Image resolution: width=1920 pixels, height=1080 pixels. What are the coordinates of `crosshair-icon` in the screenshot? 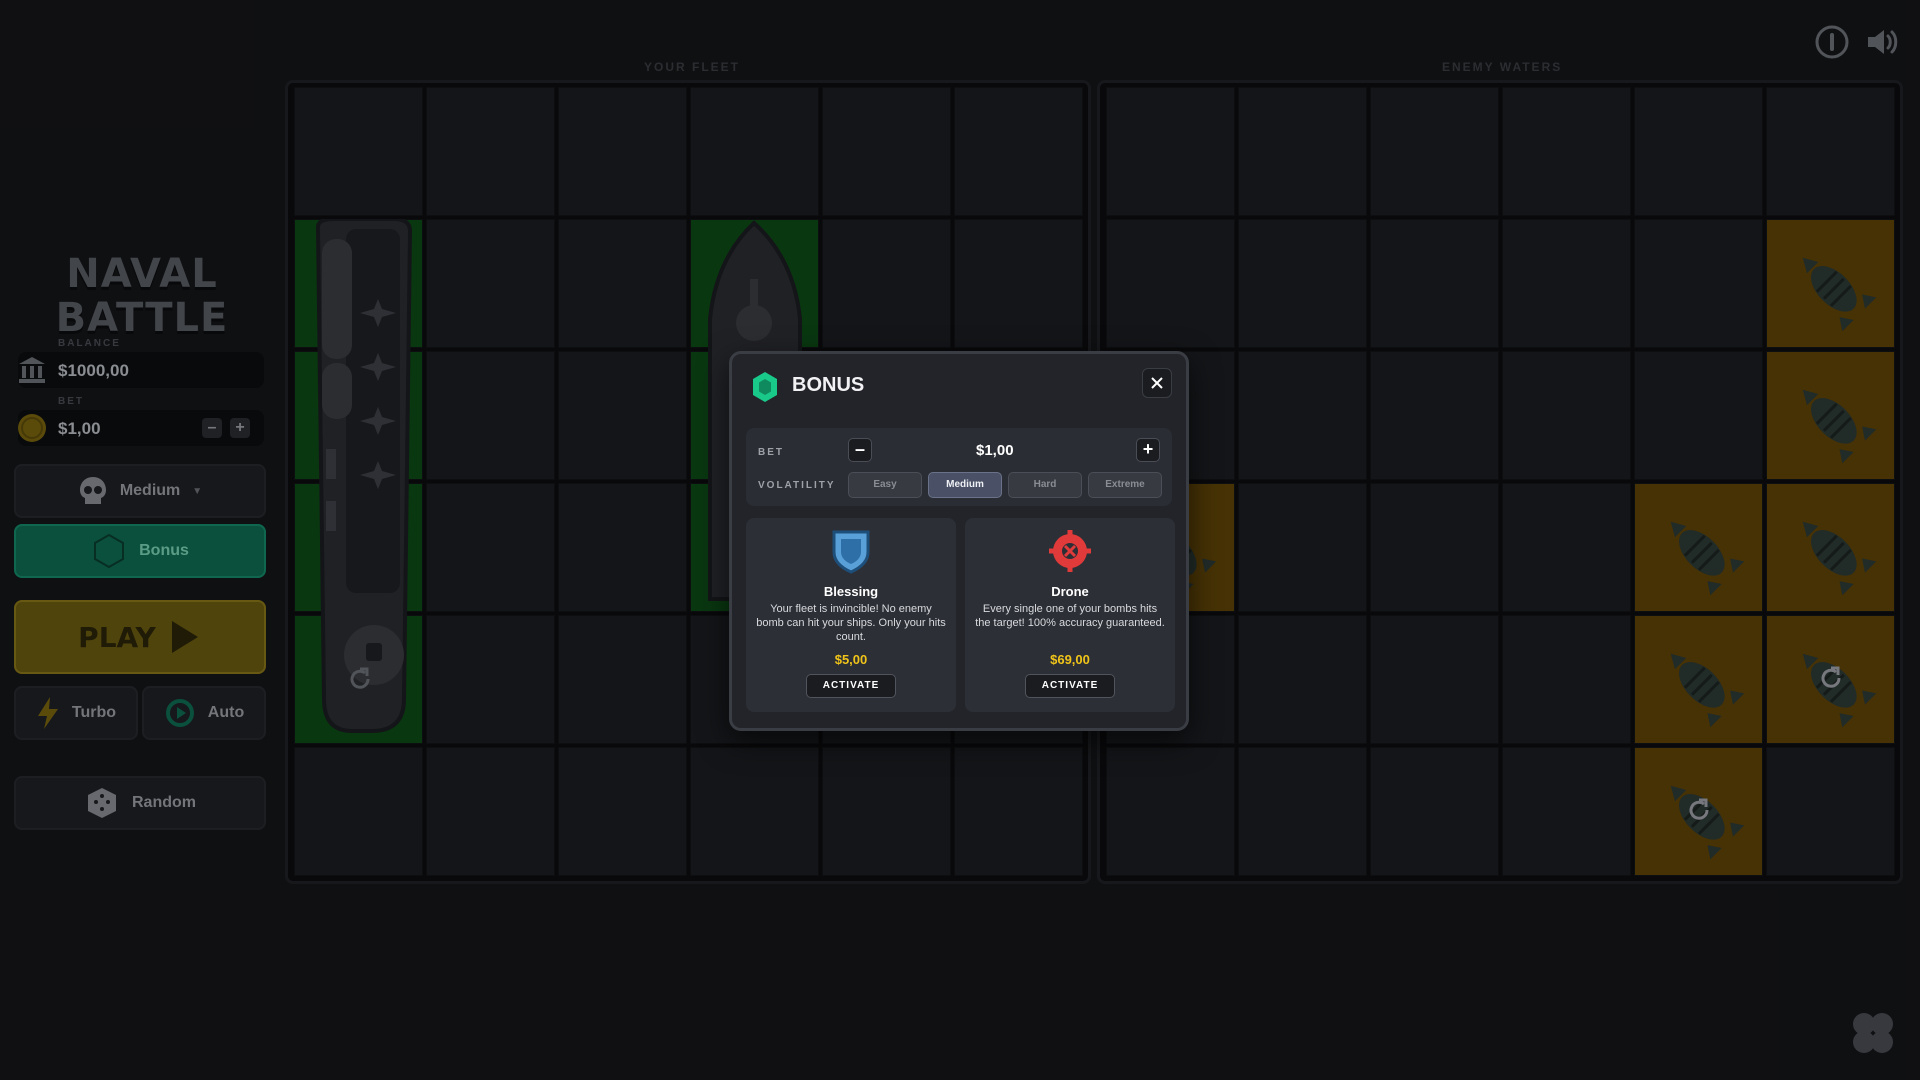 It's located at (1070, 551).